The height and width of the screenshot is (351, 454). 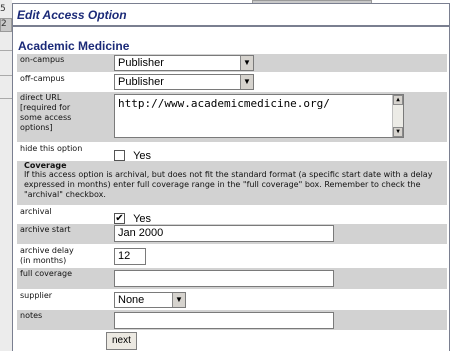 What do you see at coordinates (232, 152) in the screenshot?
I see `hide-option-row: hide this option Yes` at bounding box center [232, 152].